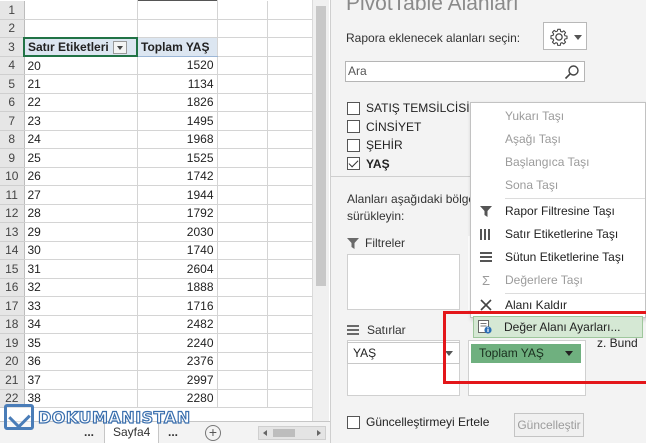 Image resolution: width=646 pixels, height=443 pixels. What do you see at coordinates (81, 269) in the screenshot?
I see `row-label-cell: 31` at bounding box center [81, 269].